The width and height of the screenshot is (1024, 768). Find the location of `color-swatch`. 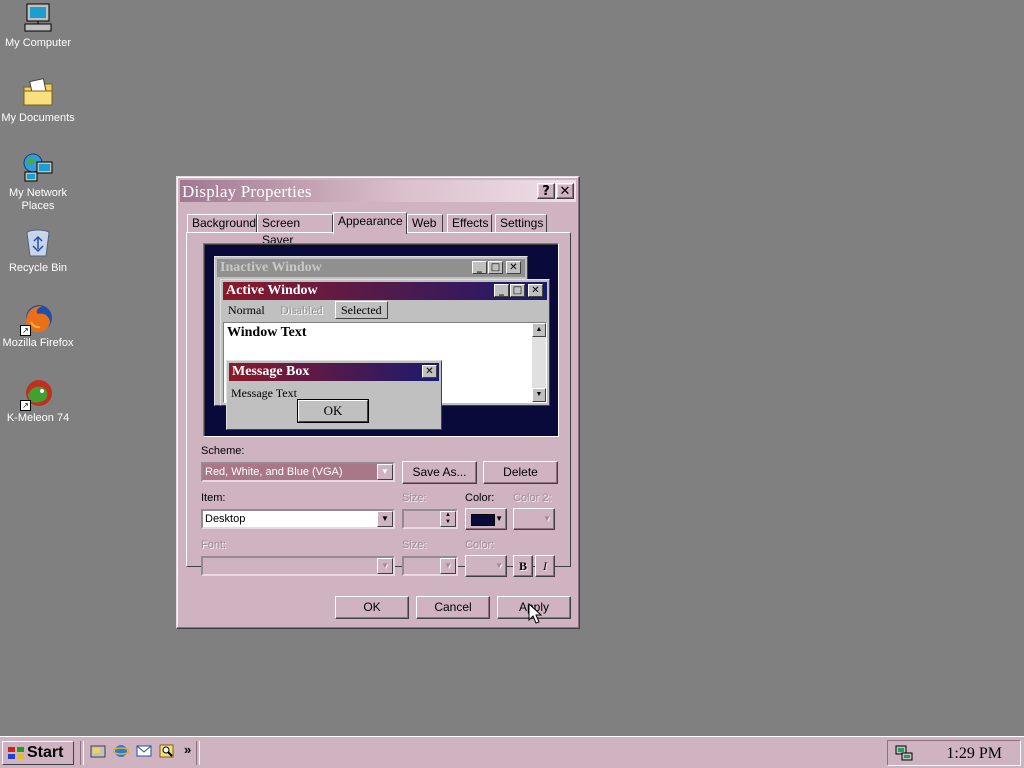

color-swatch is located at coordinates (483, 520).